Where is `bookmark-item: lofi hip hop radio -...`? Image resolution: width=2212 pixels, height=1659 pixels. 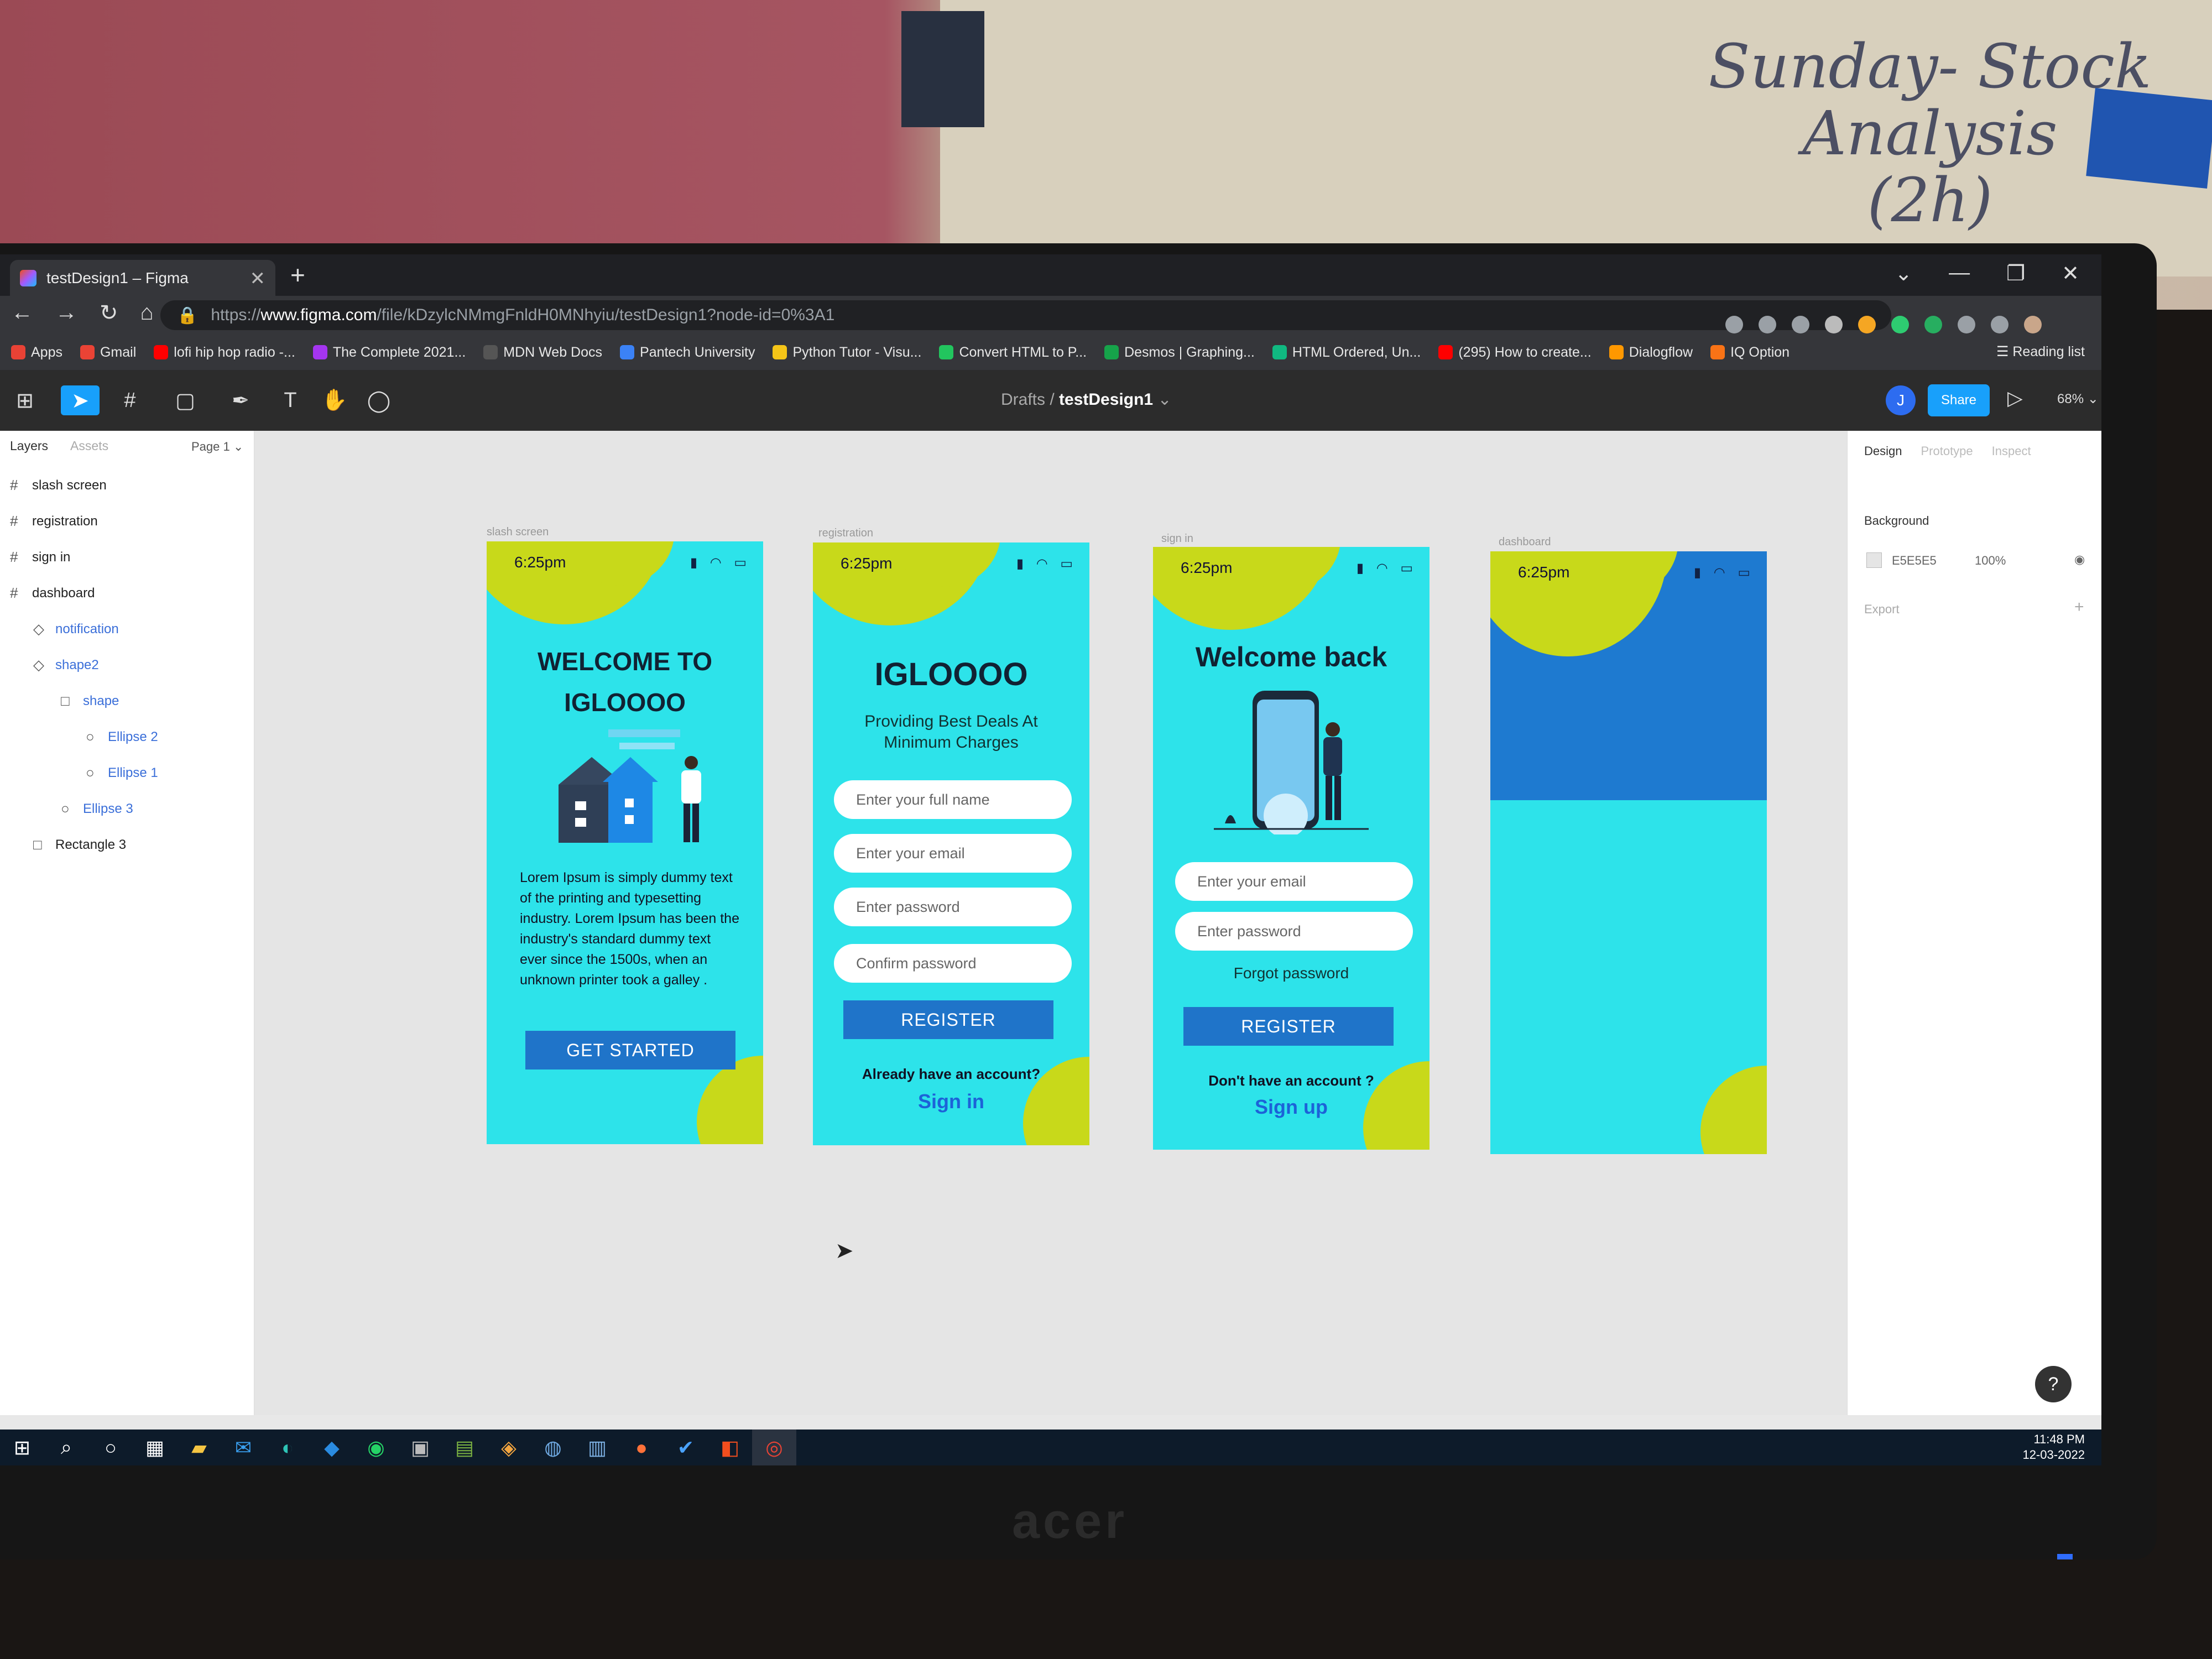 bookmark-item: lofi hip hop radio -... is located at coordinates (225, 353).